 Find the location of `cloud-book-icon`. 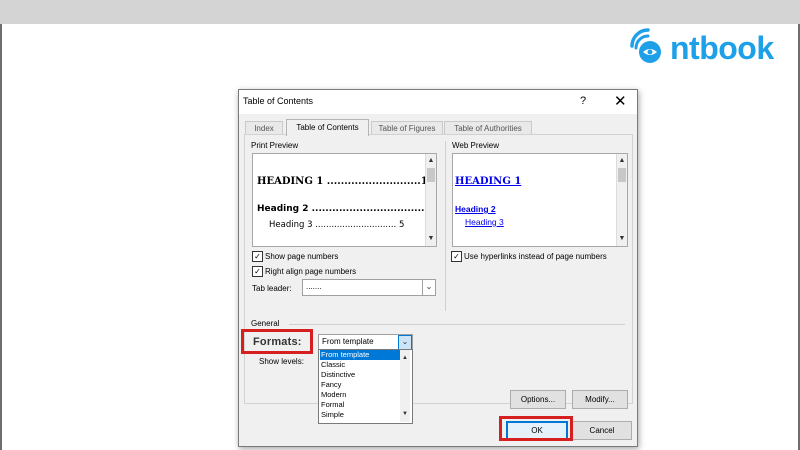

cloud-book-icon is located at coordinates (645, 45).